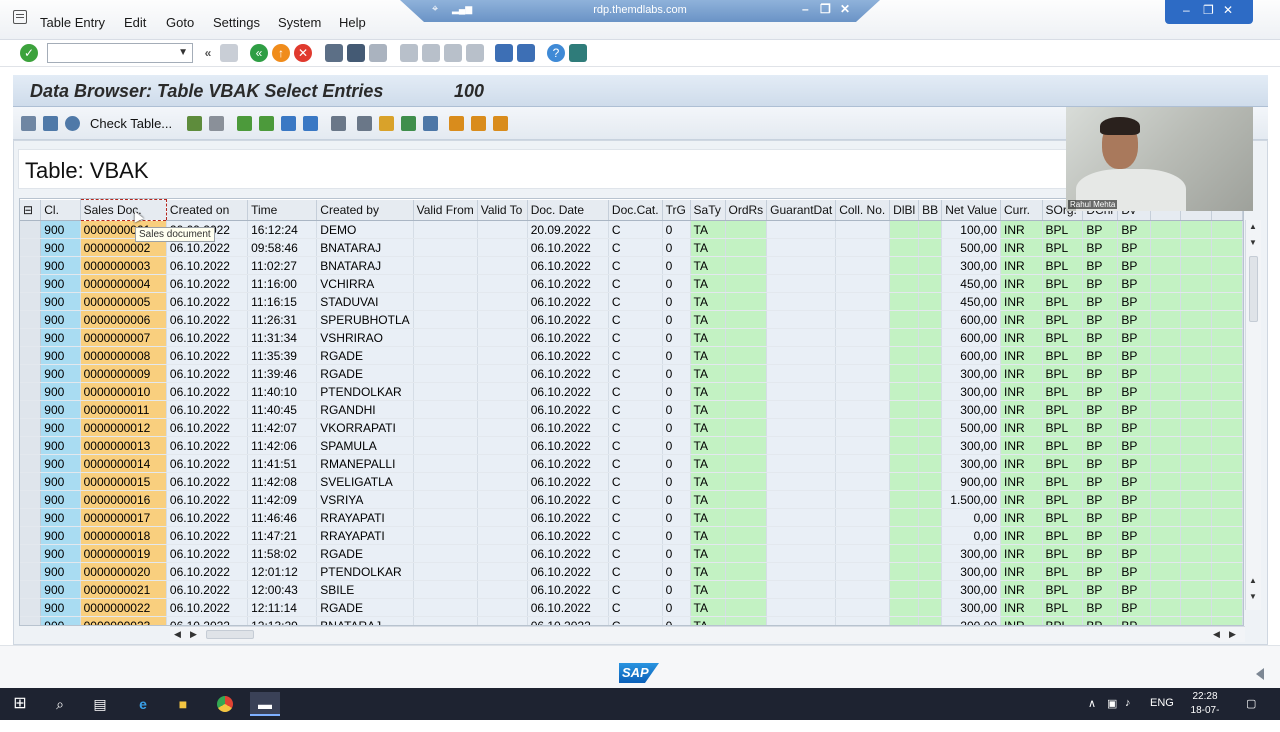  Describe the element at coordinates (334, 53) in the screenshot. I see `print-icon` at that location.